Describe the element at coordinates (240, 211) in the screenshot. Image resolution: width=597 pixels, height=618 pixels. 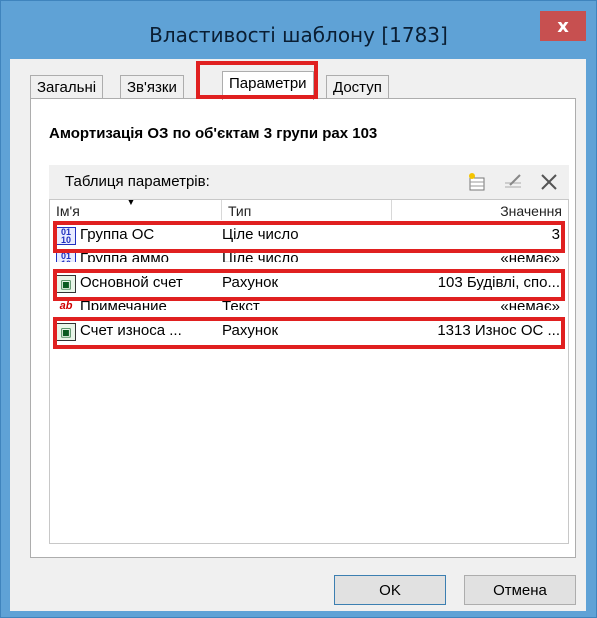
I see `column-type-label: Тип` at that location.